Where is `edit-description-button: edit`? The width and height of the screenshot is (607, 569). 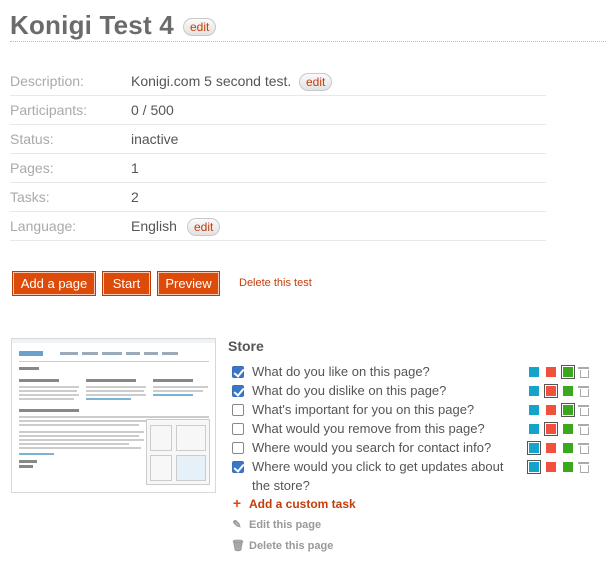
edit-description-button: edit is located at coordinates (316, 82).